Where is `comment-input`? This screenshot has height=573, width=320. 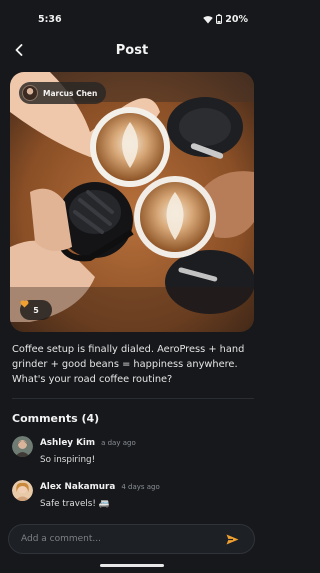
comment-input is located at coordinates (111, 539).